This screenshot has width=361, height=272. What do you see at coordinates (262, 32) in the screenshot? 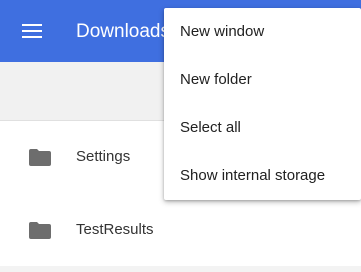
I see `menu-item-new-window: New window` at bounding box center [262, 32].